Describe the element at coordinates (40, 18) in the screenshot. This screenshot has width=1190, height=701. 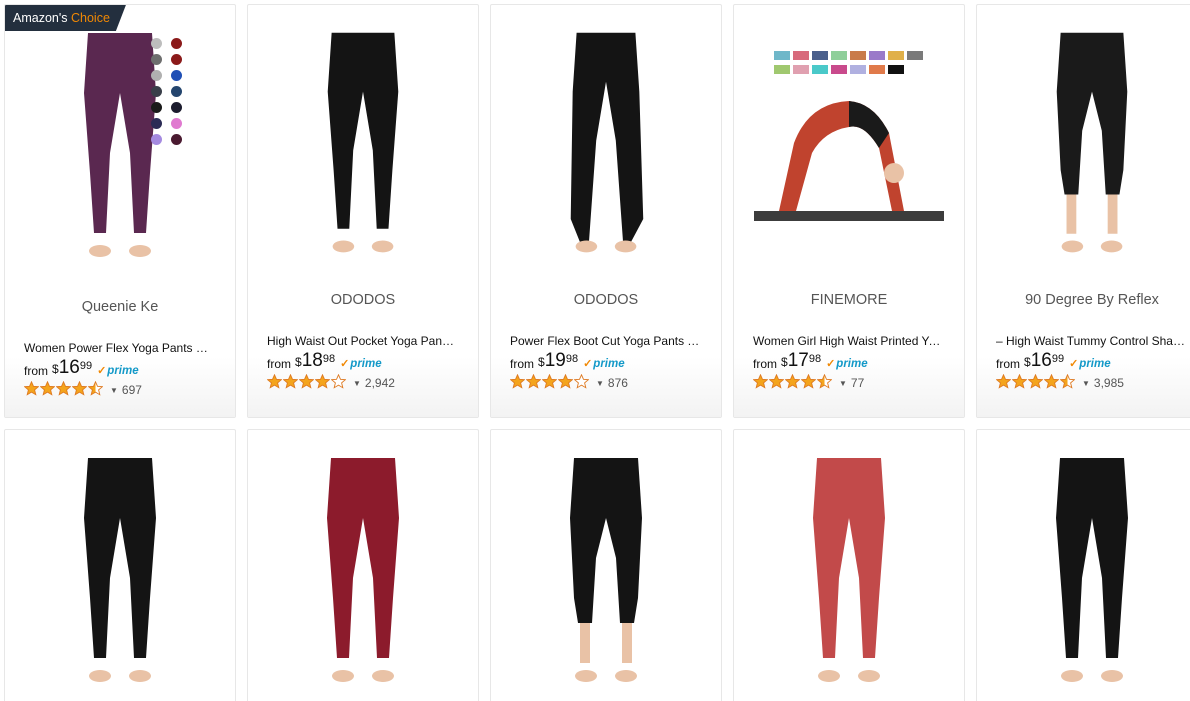
I see `badge-prefix: Amazon's` at that location.